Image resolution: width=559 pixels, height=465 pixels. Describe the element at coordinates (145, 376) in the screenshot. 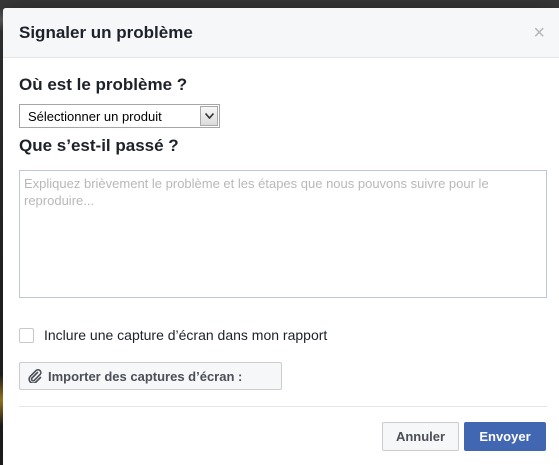

I see `import-screenshots-label: Importer des captures d’écran :` at that location.